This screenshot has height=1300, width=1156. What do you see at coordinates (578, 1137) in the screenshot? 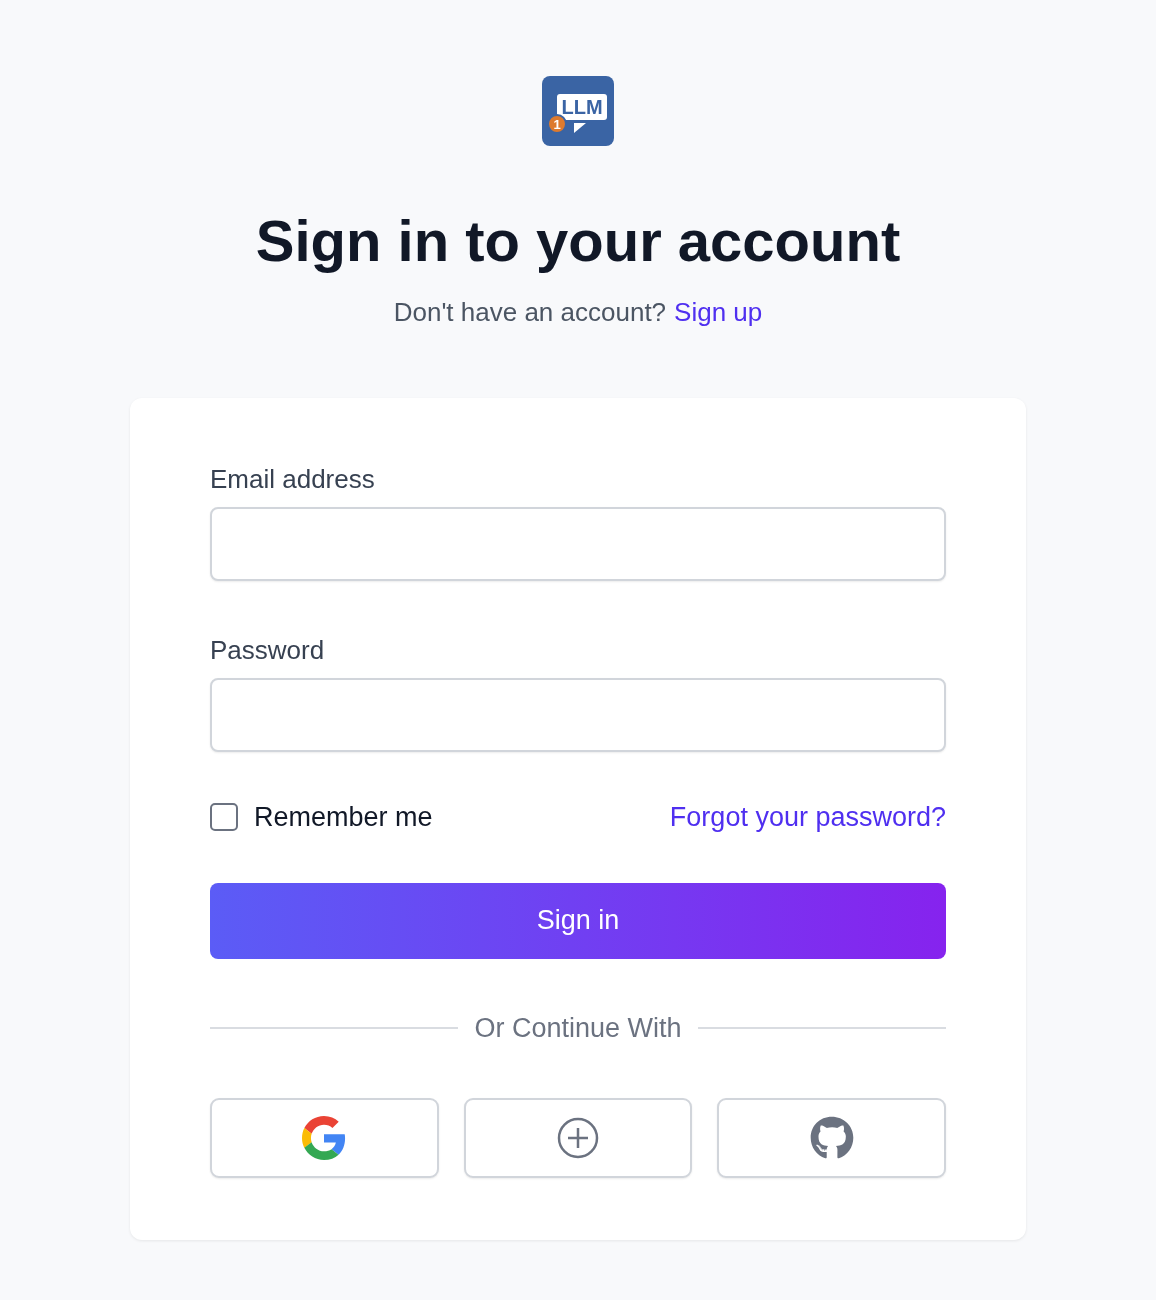
I see `plus-circle-icon` at bounding box center [578, 1137].